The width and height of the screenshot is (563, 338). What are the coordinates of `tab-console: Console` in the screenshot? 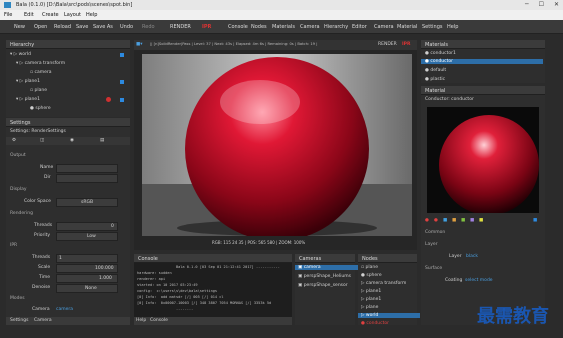 It's located at (238, 27).